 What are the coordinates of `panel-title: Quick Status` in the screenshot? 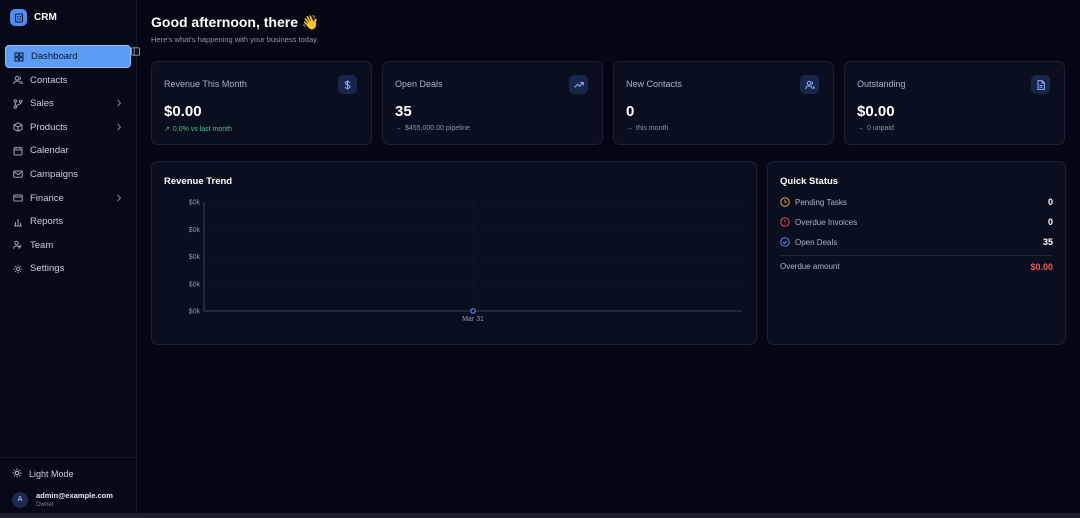 It's located at (809, 181).